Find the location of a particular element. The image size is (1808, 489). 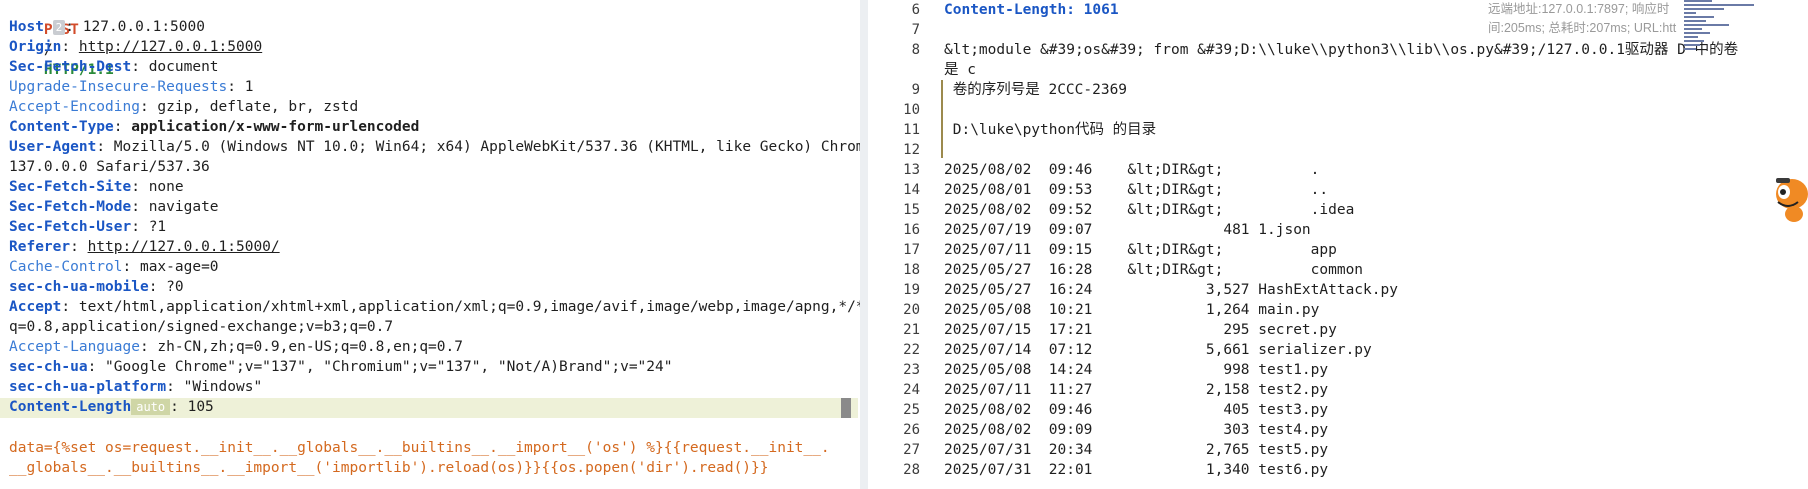

header-name: Cache-Control is located at coordinates (66, 267).